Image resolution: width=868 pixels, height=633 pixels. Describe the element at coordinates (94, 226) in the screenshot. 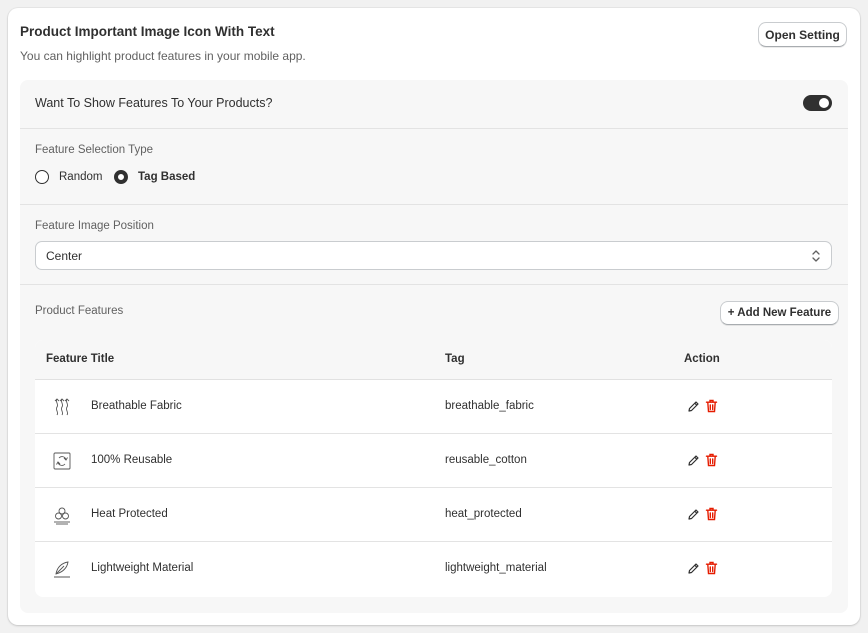

I see `image-position-label: Feature Image Position` at that location.